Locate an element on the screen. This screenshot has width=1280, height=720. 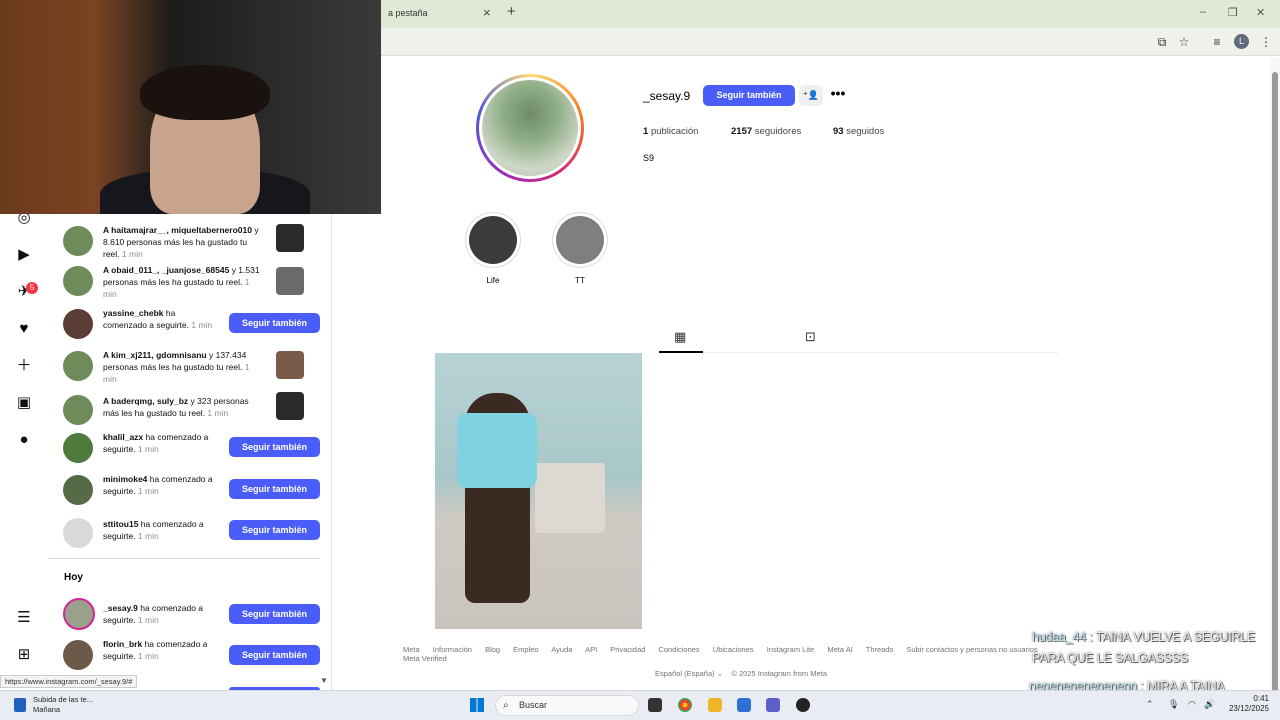
volume-icon: 🔊 is located at coordinates (1209, 704).